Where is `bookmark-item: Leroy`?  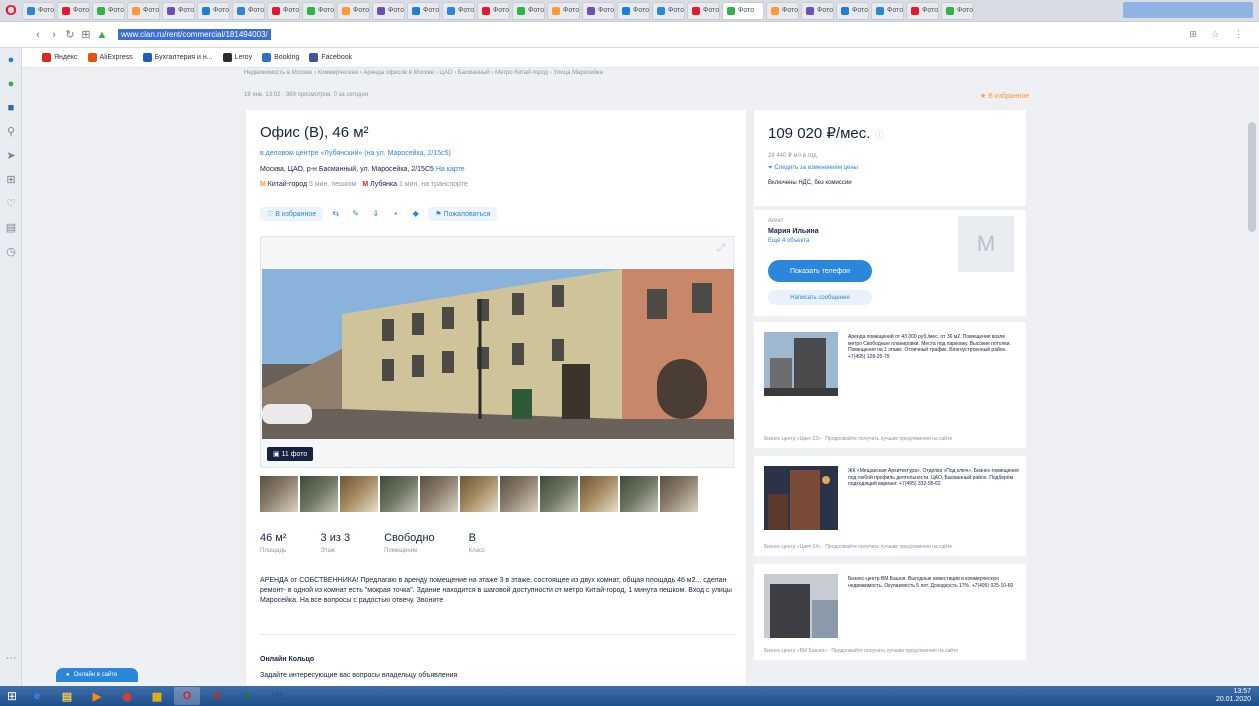
bookmark-item: Leroy is located at coordinates (237, 57).